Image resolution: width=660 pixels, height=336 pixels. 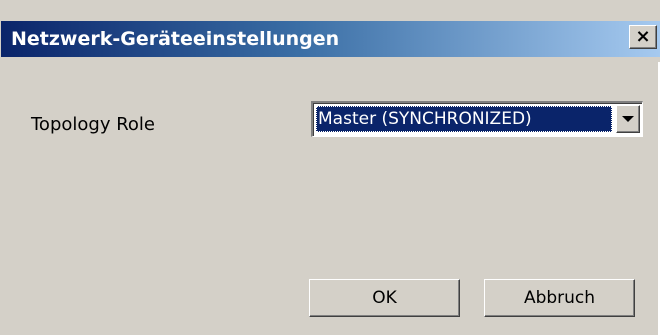 I want to click on topology-role-select: Master (SYNCHRONIZED), so click(x=477, y=119).